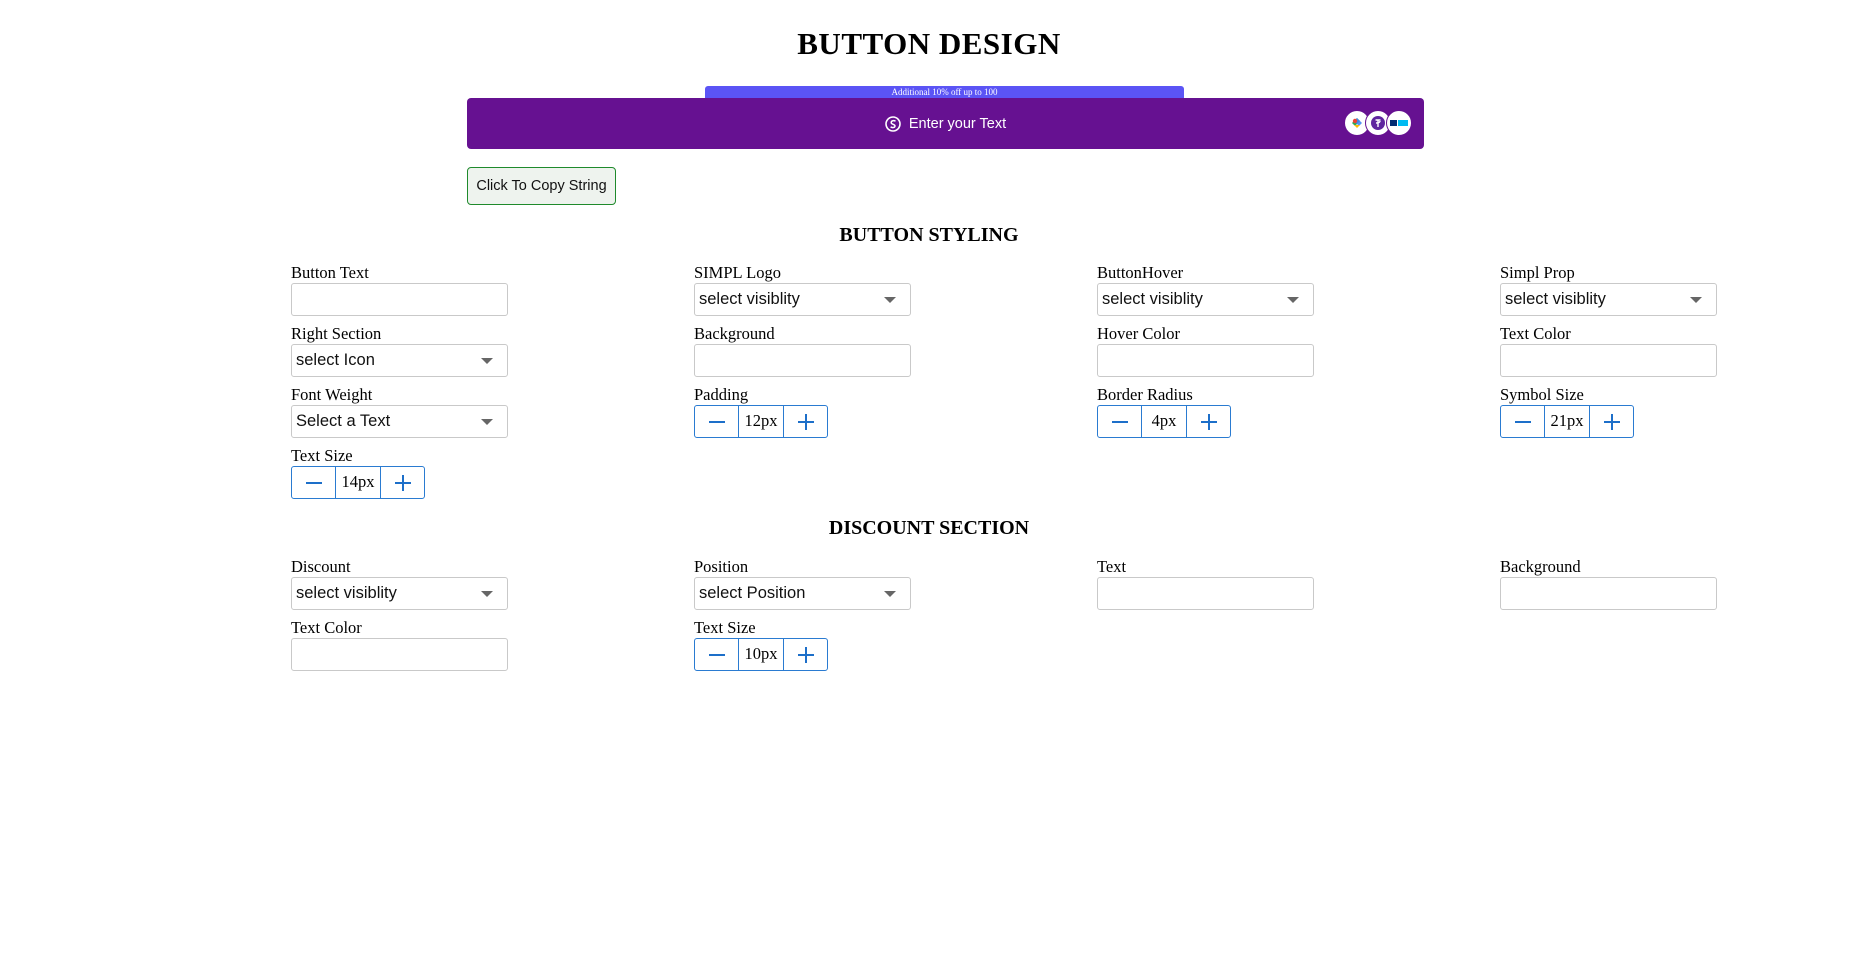 This screenshot has width=1858, height=970. I want to click on border-radius-increment-button, so click(1208, 421).